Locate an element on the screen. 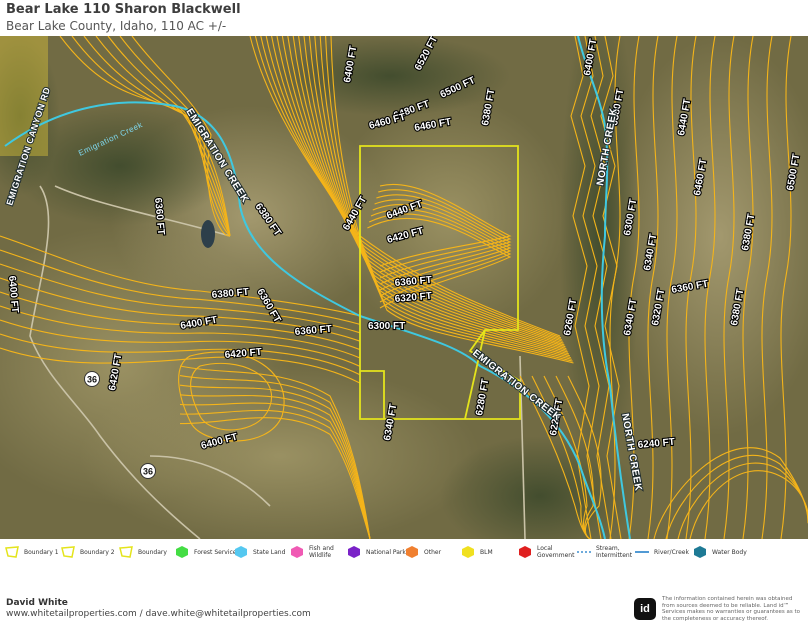  route-shield-36-south: 36 is located at coordinates (148, 471).